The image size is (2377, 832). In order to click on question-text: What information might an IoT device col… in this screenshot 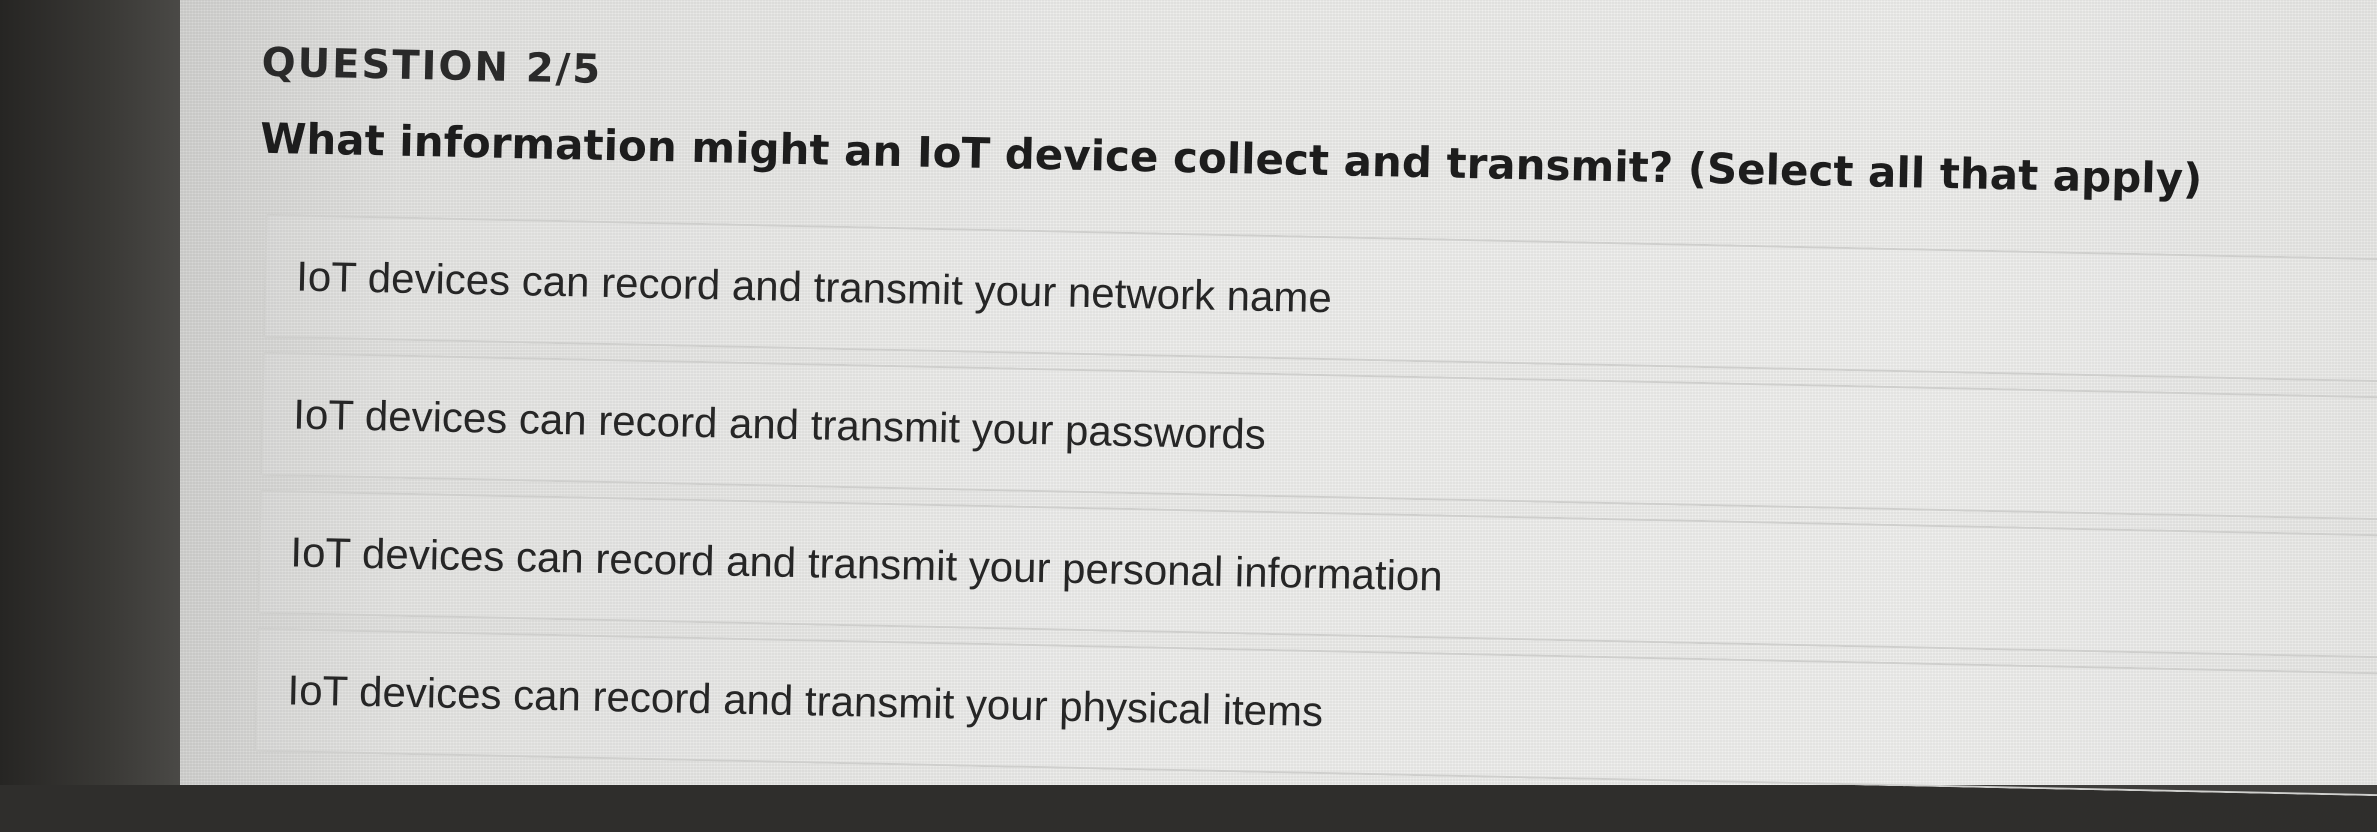, I will do `click(1231, 158)`.